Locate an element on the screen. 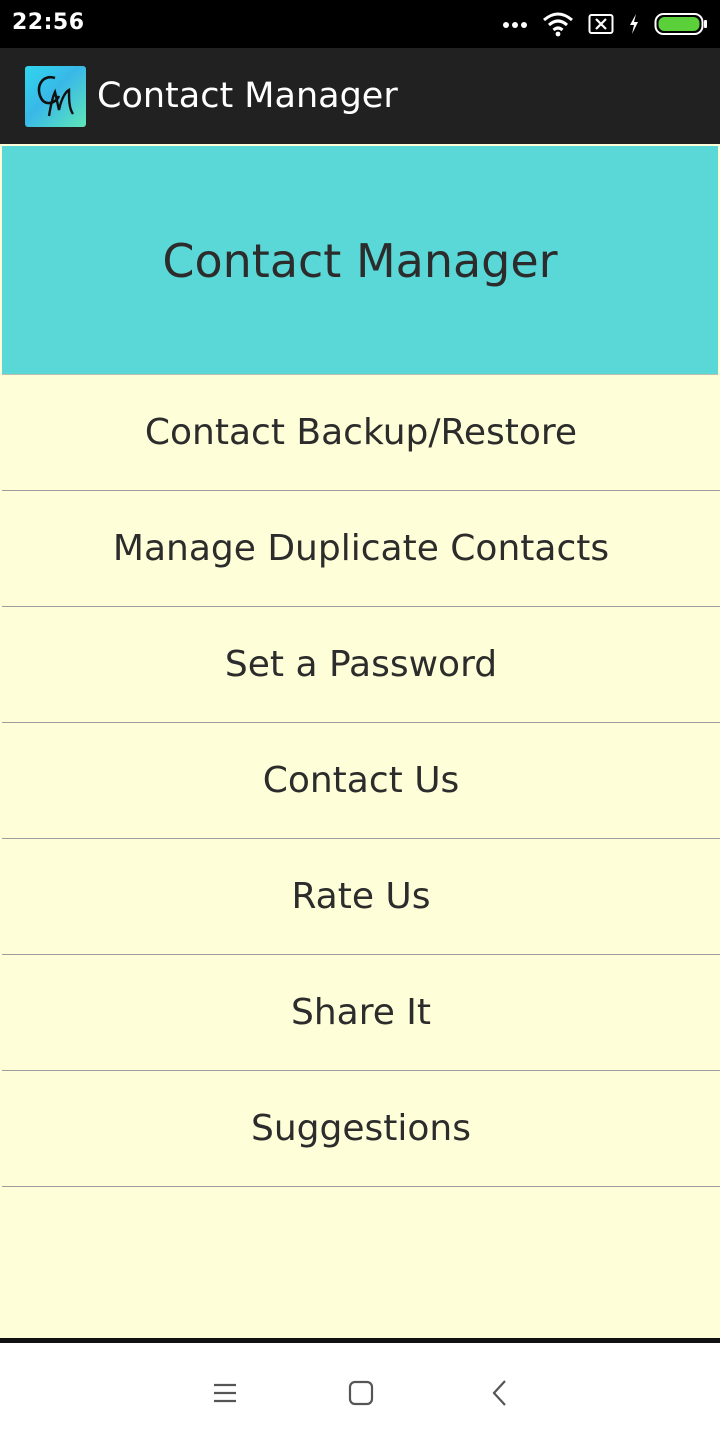 This screenshot has height=1440, width=720. banner-title: Contact Manager is located at coordinates (360, 261).